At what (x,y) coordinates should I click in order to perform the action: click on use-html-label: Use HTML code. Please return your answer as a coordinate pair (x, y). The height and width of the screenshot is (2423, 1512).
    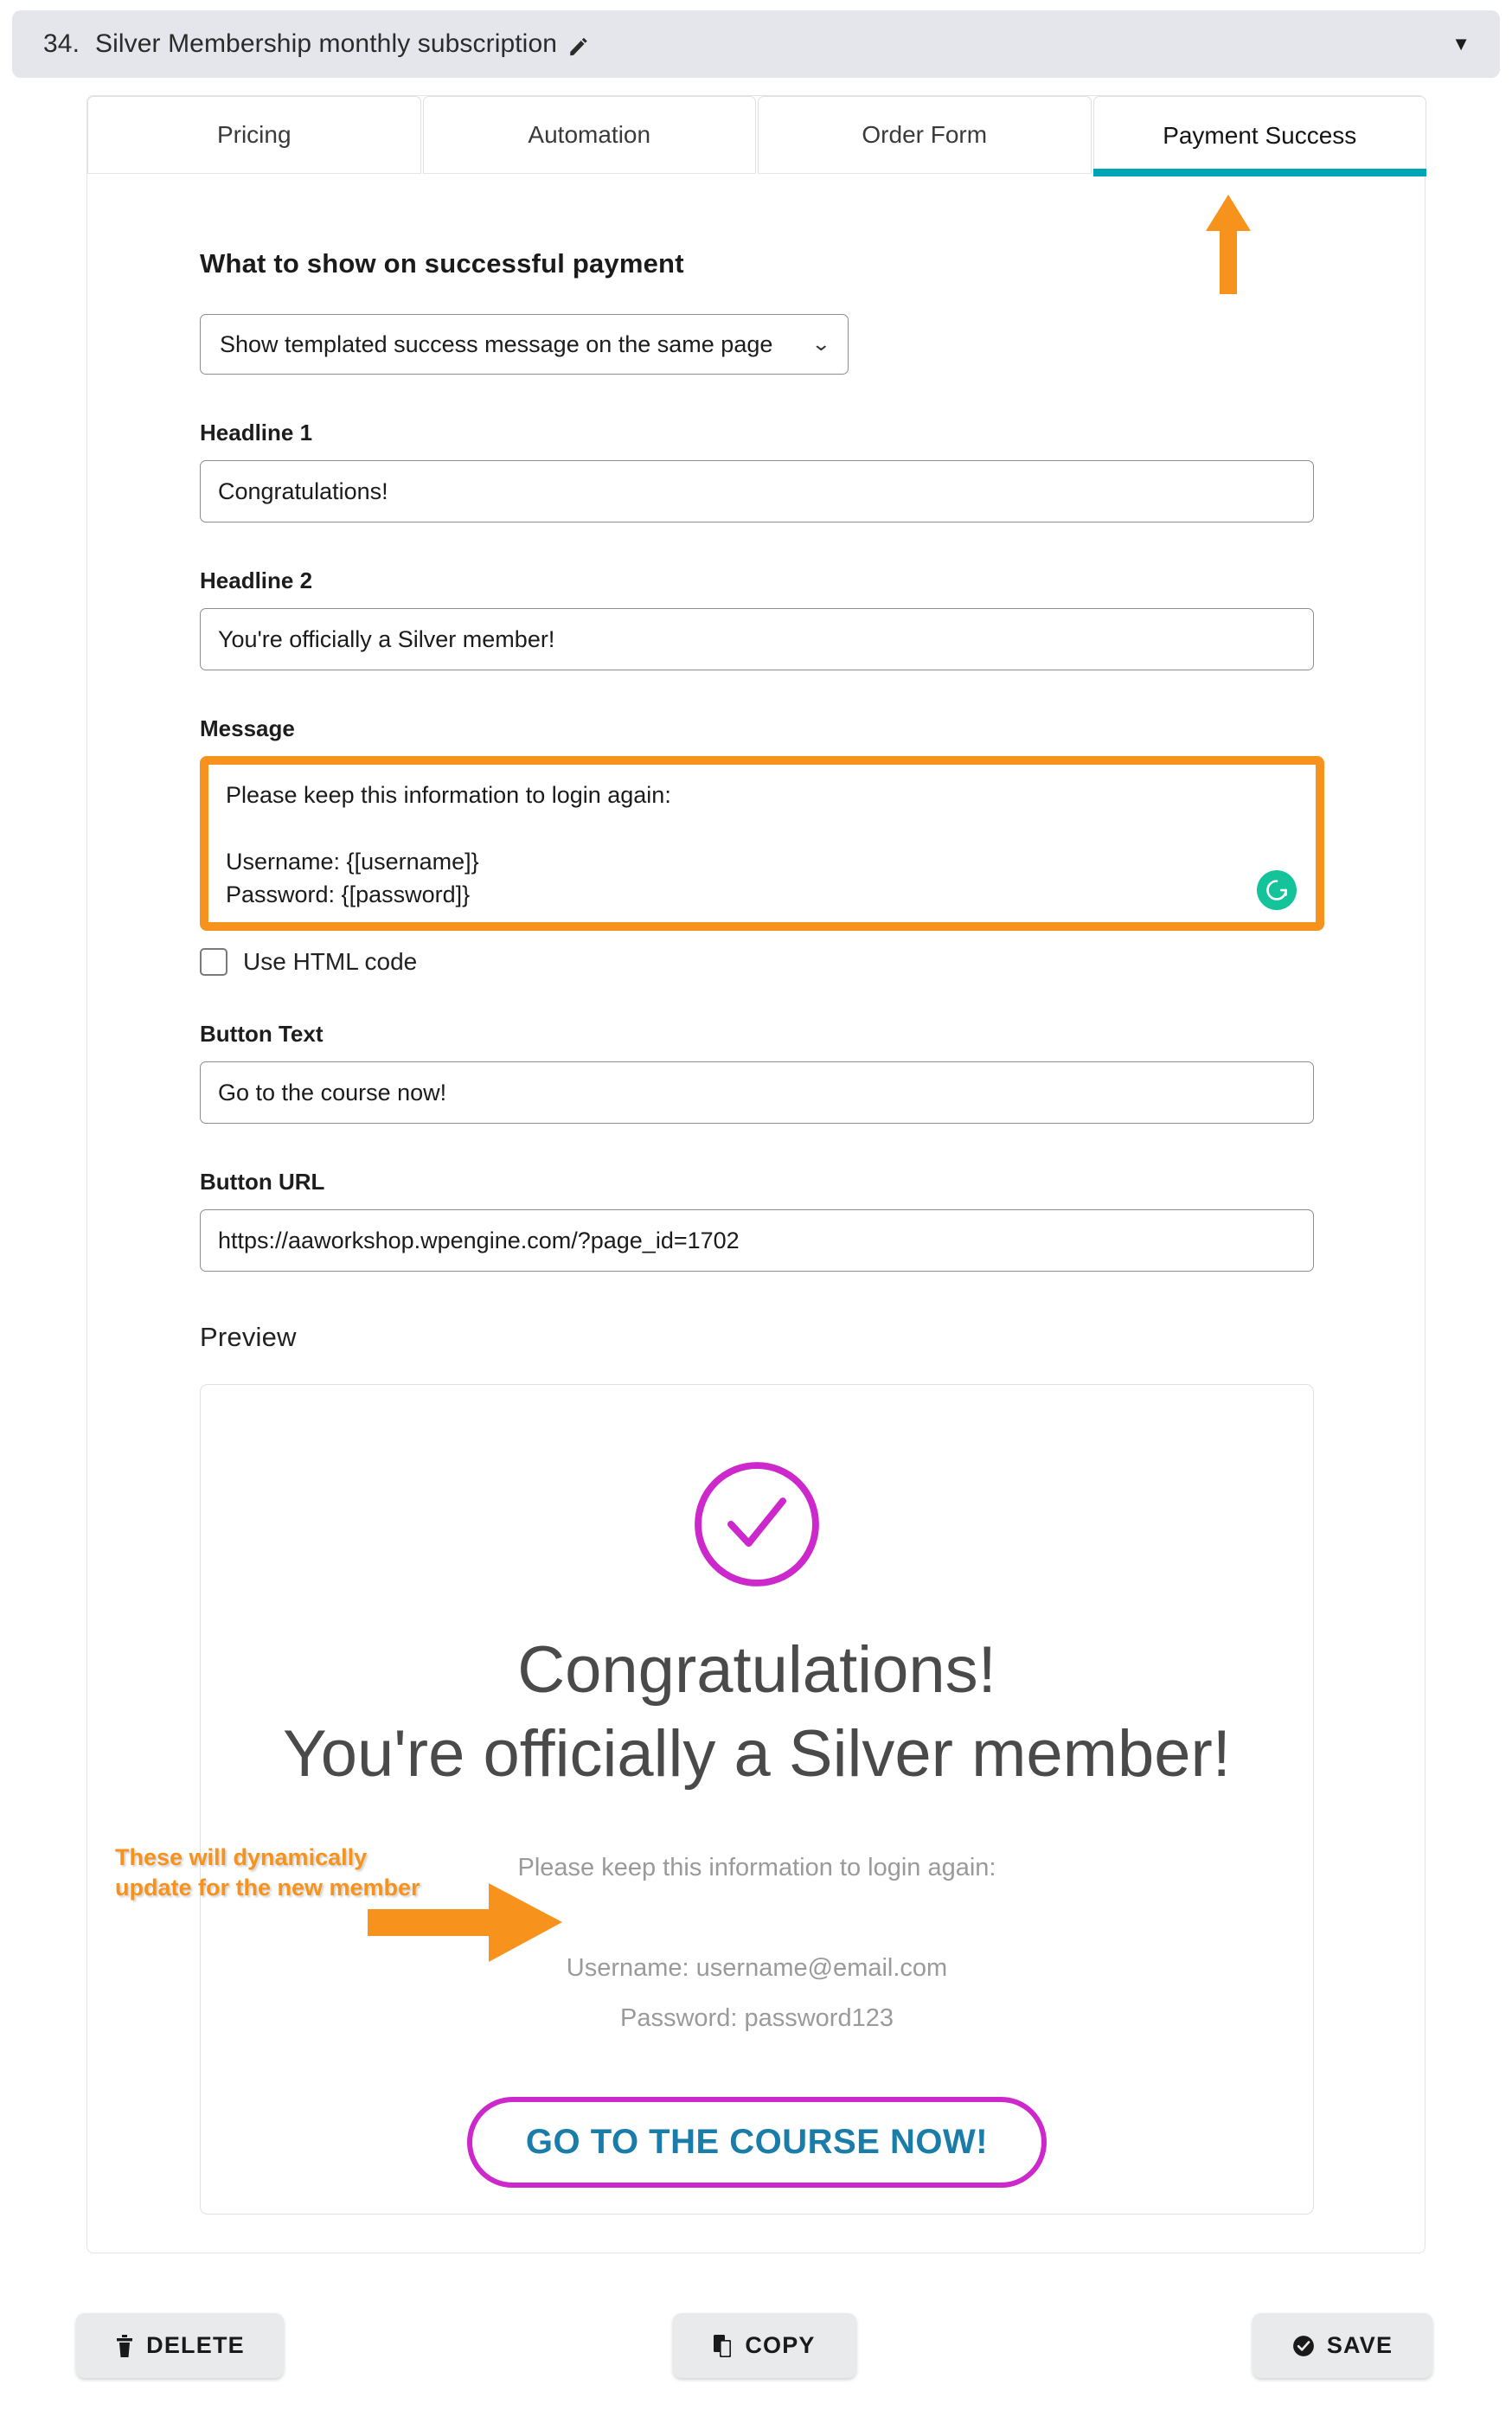
    Looking at the image, I should click on (330, 962).